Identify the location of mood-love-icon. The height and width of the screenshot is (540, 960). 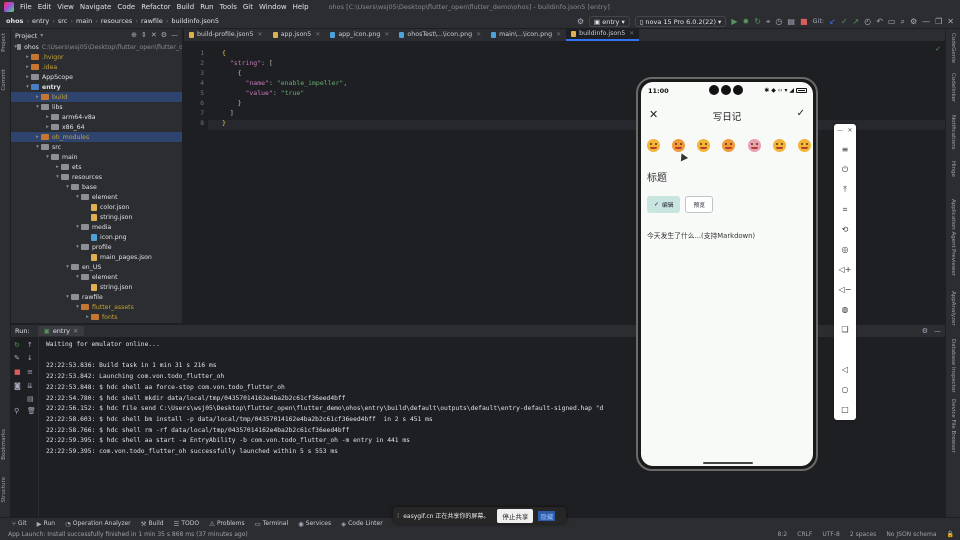
(679, 145).